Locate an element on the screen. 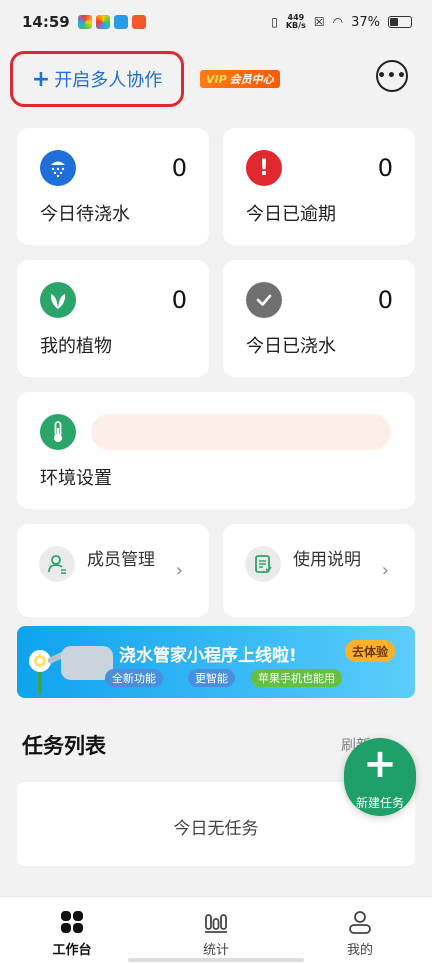 This screenshot has width=432, height=964. leaf-icon is located at coordinates (58, 300).